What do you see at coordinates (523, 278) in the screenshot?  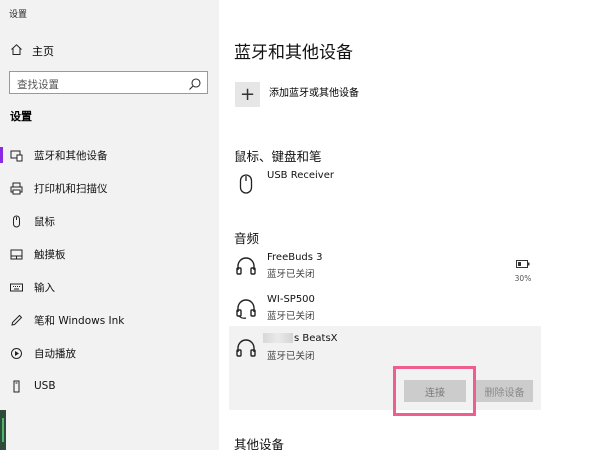 I see `battery-percent: 30%` at bounding box center [523, 278].